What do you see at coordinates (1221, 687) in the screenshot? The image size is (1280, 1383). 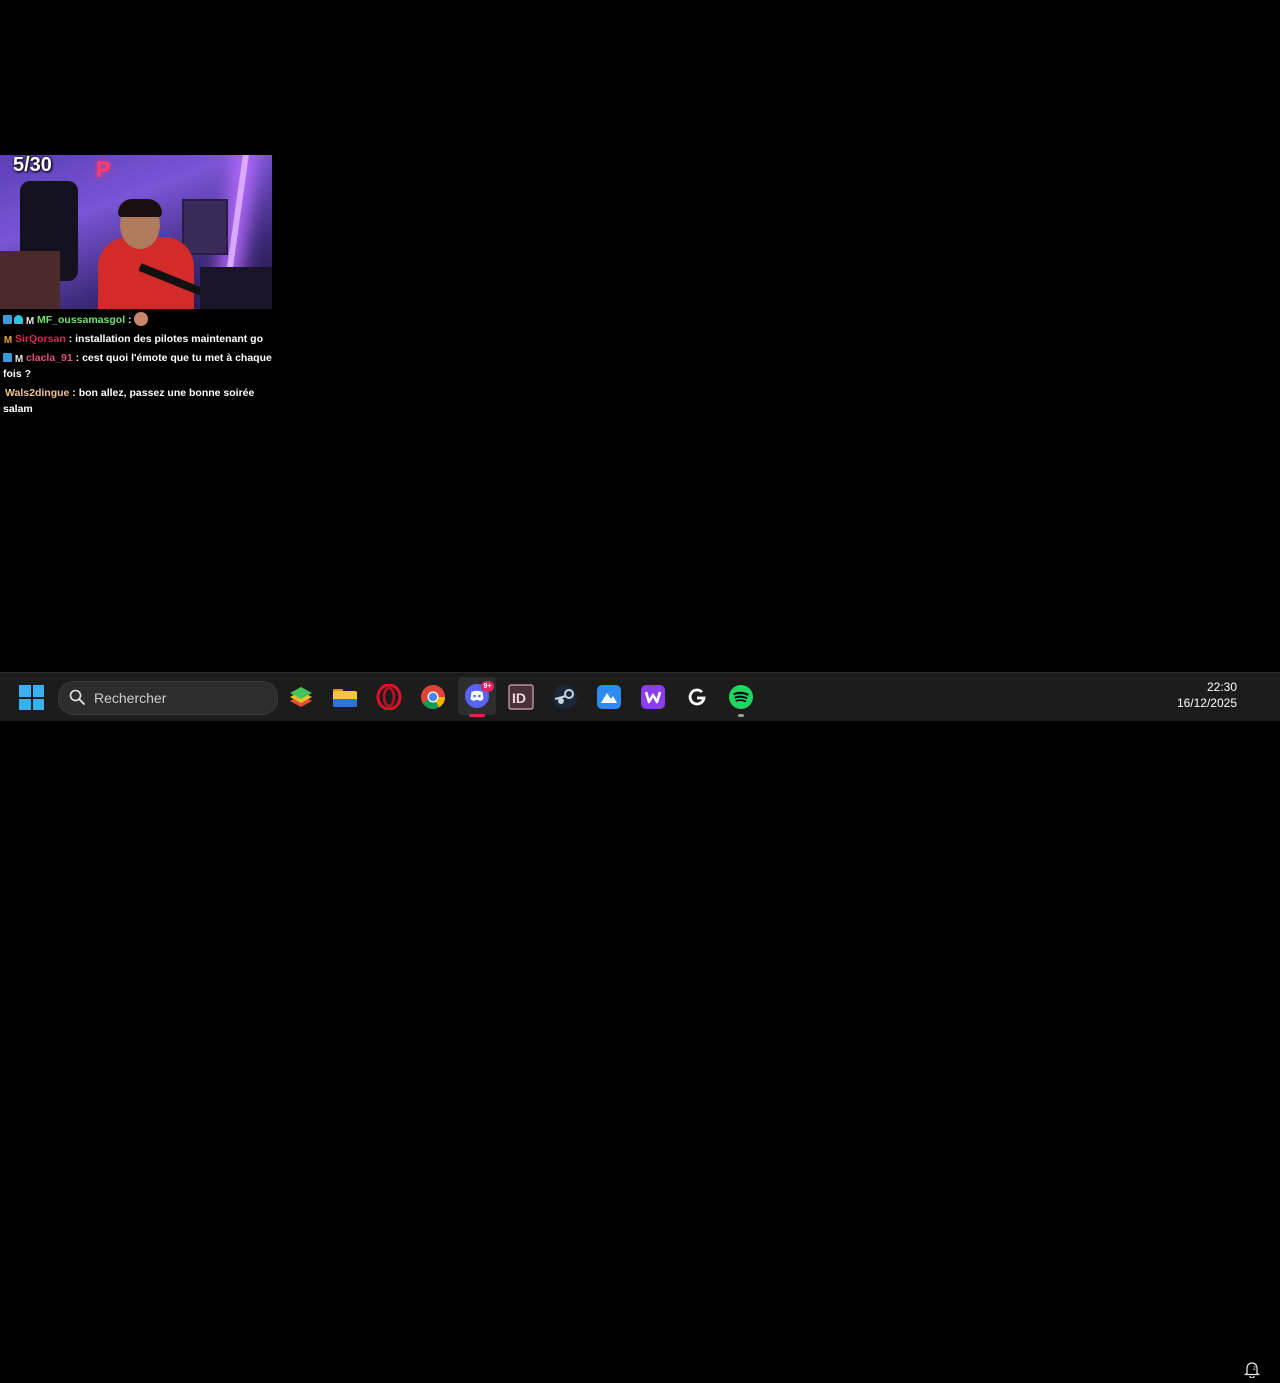 I see `clock-time: 22:30` at bounding box center [1221, 687].